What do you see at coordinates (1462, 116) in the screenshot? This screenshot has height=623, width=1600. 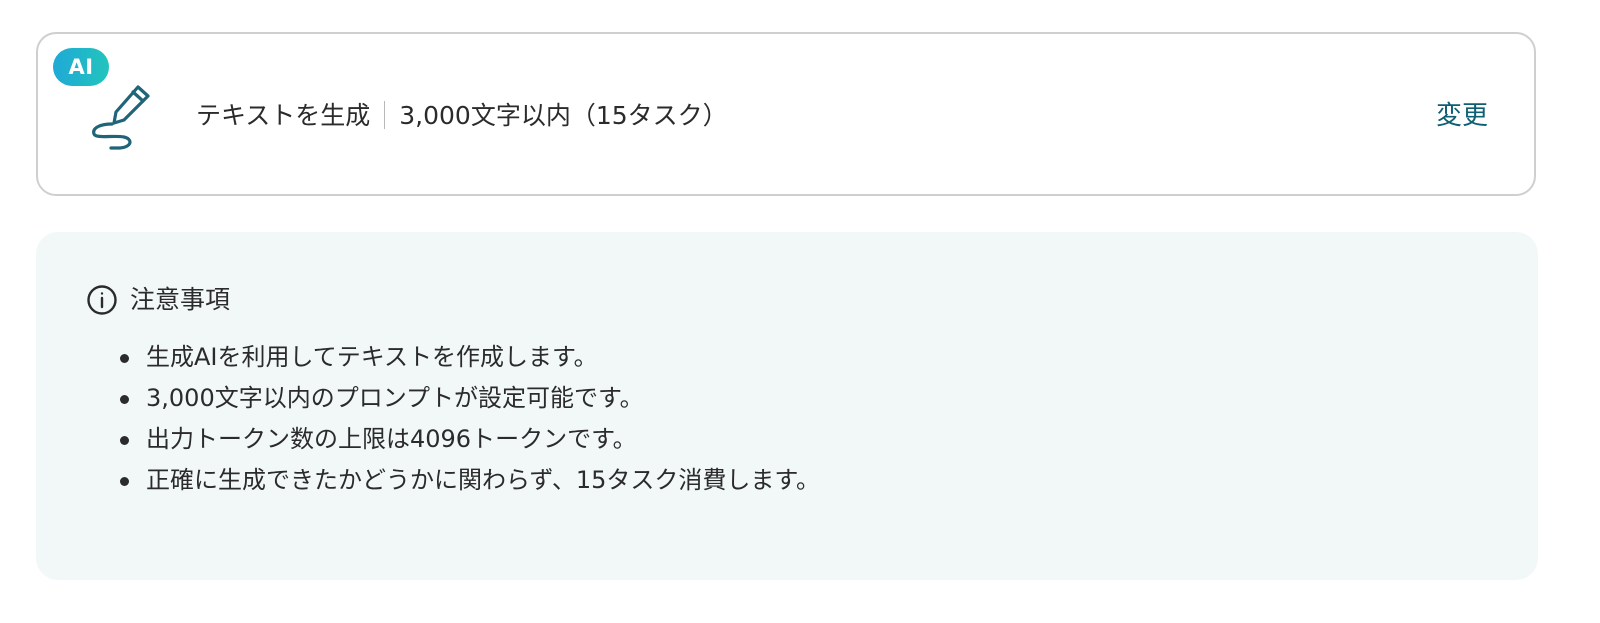 I see `change-button: 変更` at bounding box center [1462, 116].